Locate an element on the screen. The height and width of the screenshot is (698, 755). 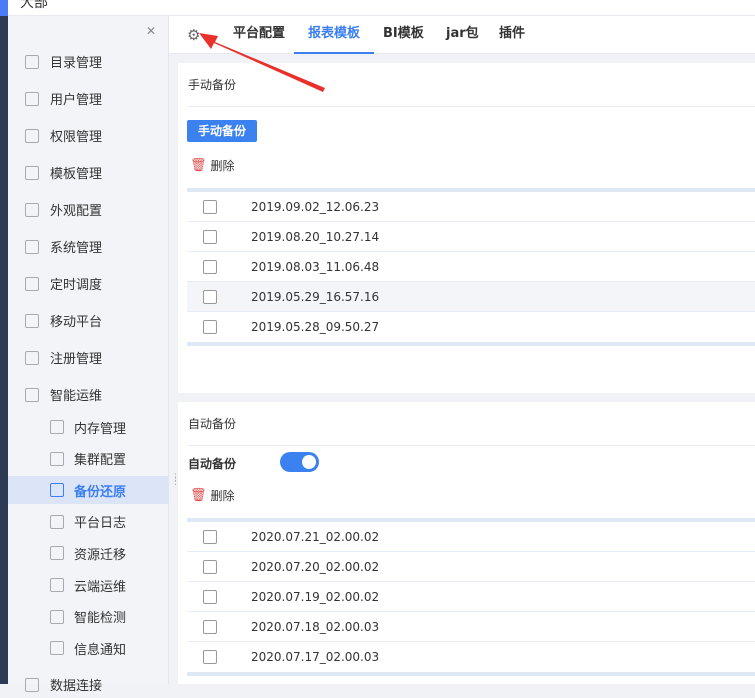
backup-name: 2020.07.17_02.00.03 is located at coordinates (315, 657).